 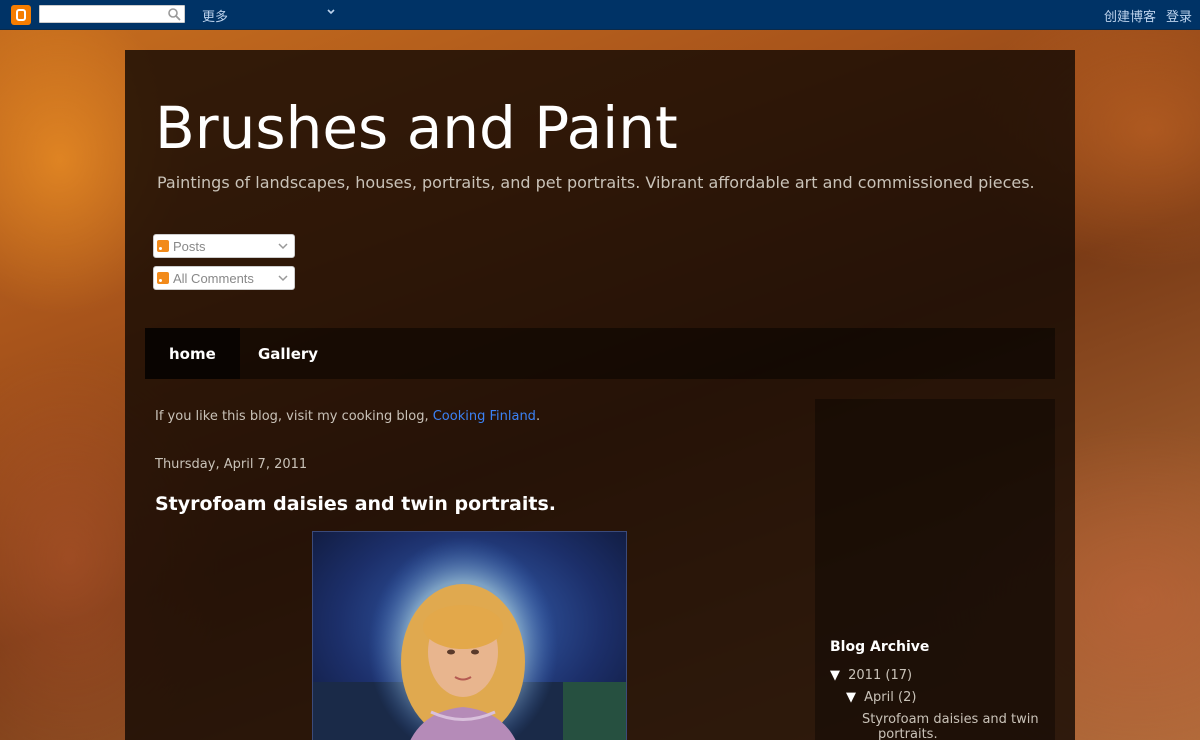 I want to click on login-link: 登录, so click(x=1179, y=15).